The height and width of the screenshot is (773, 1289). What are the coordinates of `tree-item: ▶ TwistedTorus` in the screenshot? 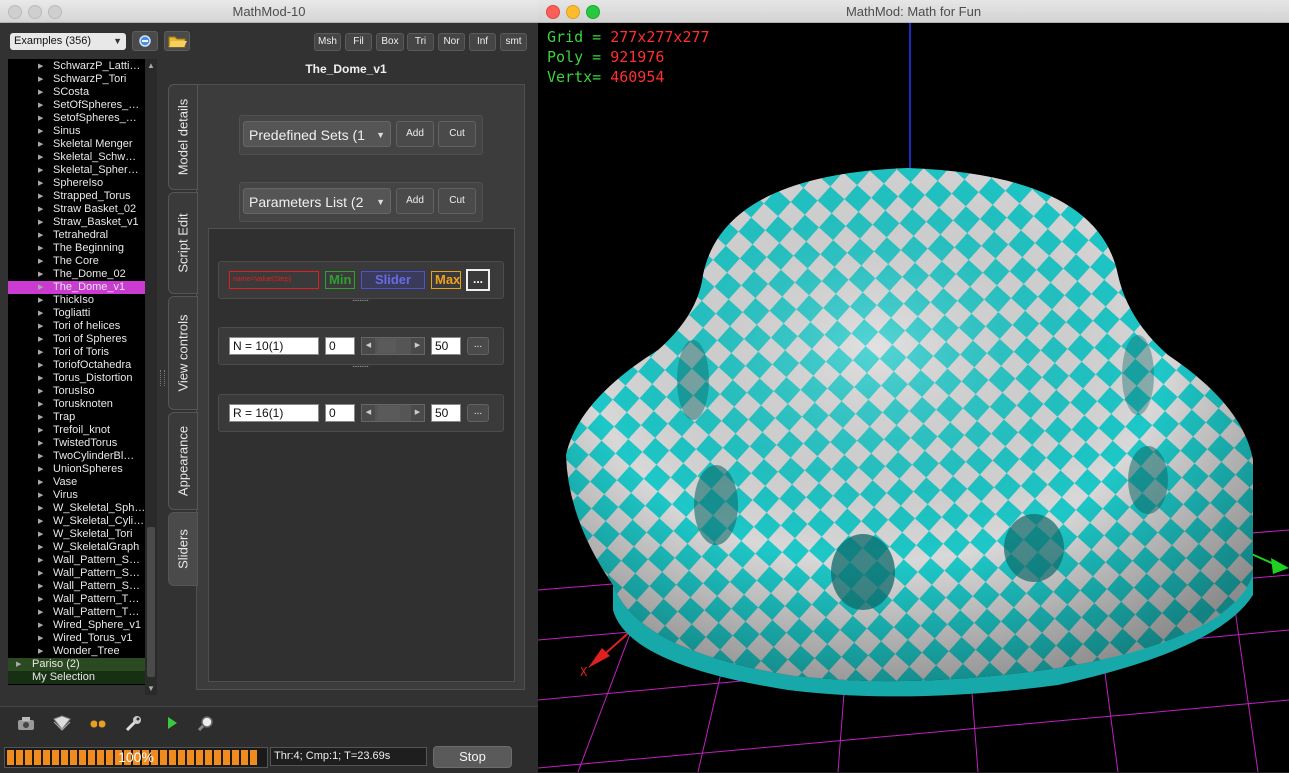 It's located at (76, 443).